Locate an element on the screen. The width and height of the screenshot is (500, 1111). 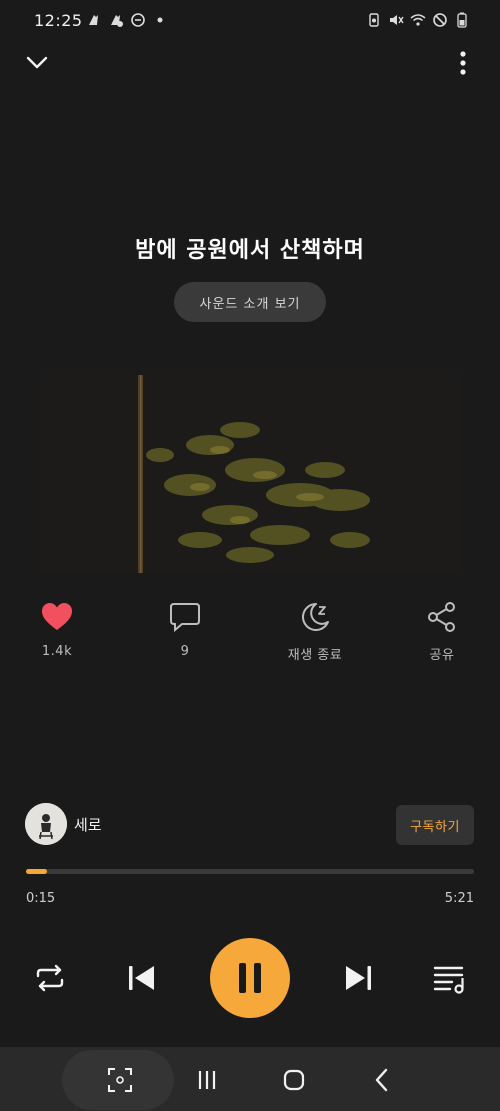
sleep-timer-button: 재생 종료 is located at coordinates (315, 631).